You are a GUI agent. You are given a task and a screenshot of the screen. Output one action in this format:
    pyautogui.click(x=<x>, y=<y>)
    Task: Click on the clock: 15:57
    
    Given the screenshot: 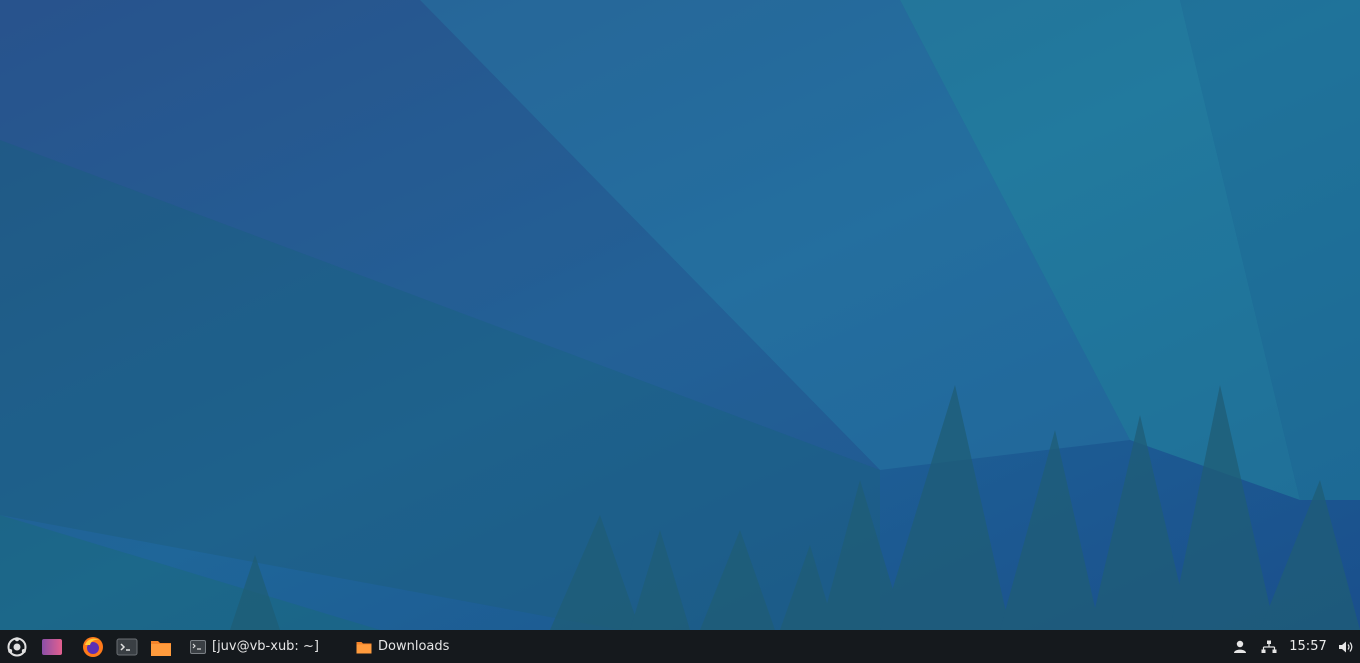 What is the action you would take?
    pyautogui.click(x=1308, y=646)
    